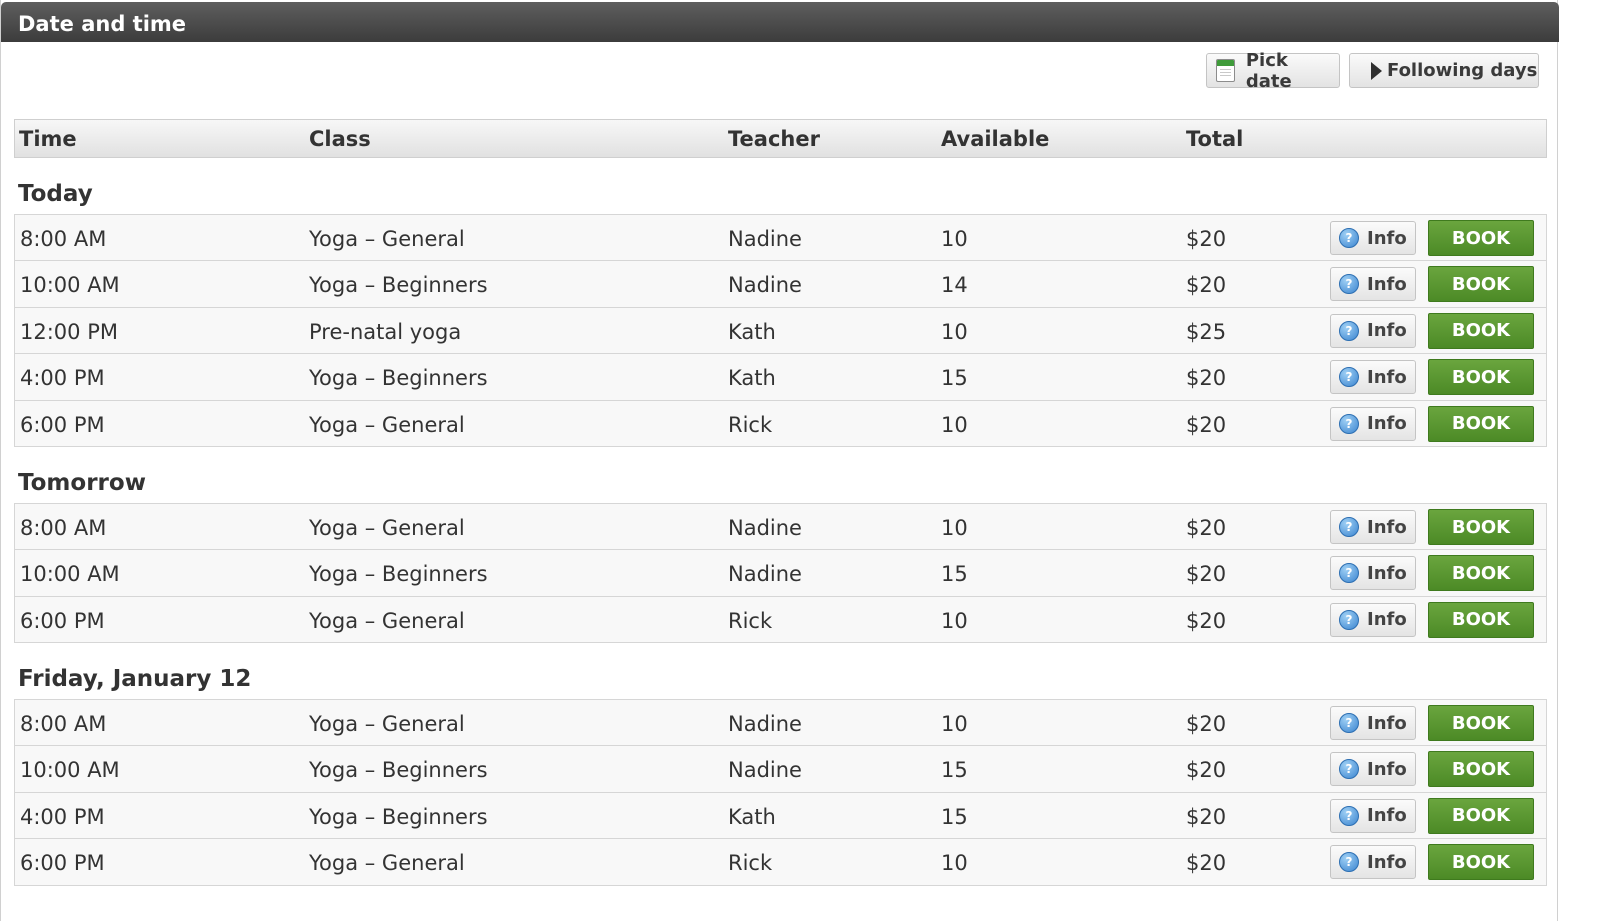 Image resolution: width=1600 pixels, height=921 pixels. What do you see at coordinates (385, 331) in the screenshot?
I see `class-name: Pre-natal yoga` at bounding box center [385, 331].